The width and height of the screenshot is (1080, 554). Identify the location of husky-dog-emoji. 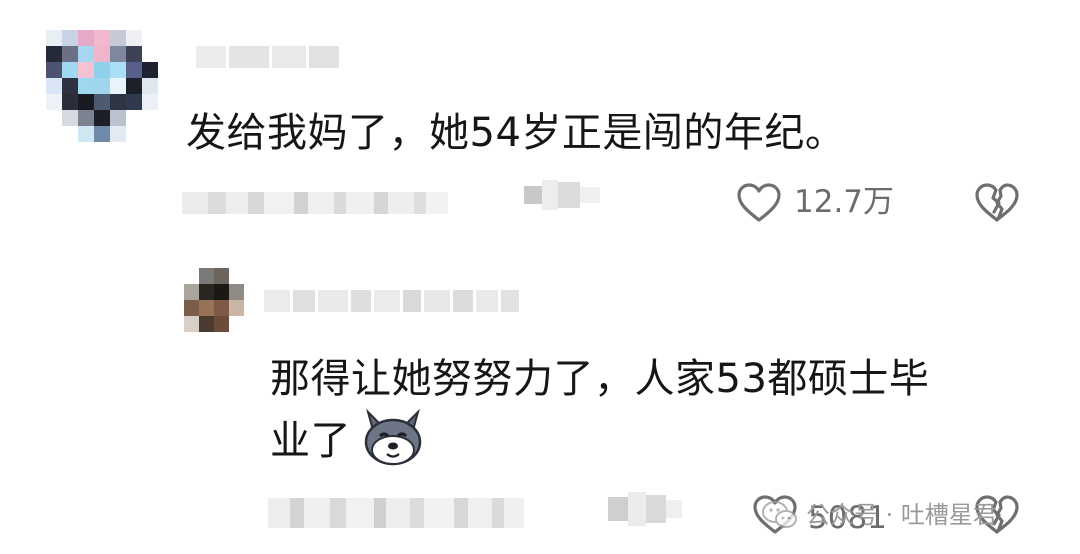
(393, 438).